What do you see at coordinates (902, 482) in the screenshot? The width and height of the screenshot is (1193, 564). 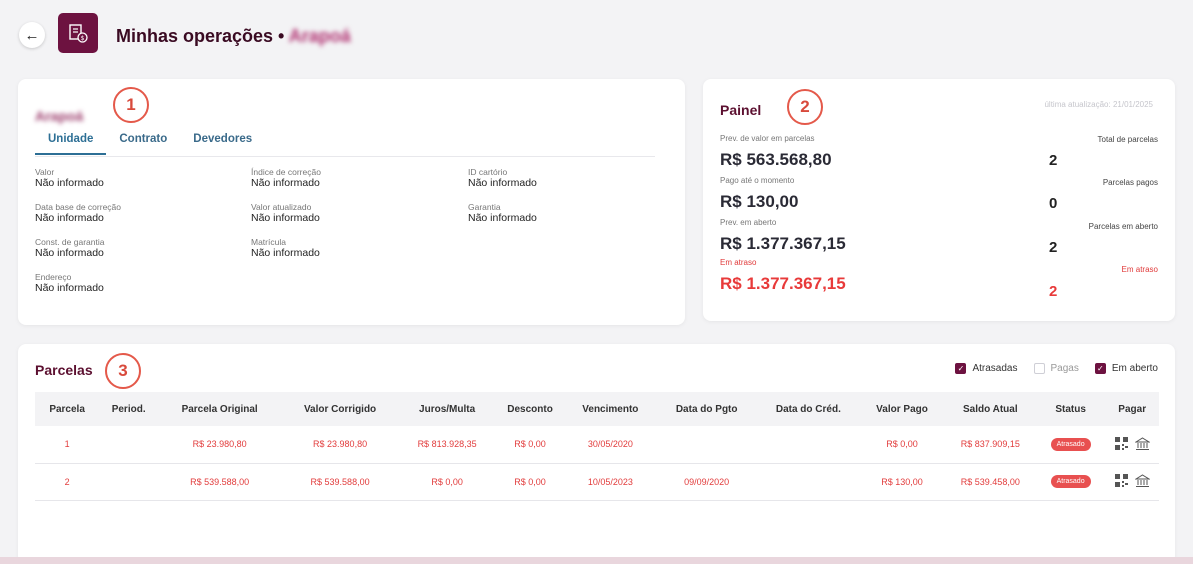 I see `cell-pago: R$ 130,00` at bounding box center [902, 482].